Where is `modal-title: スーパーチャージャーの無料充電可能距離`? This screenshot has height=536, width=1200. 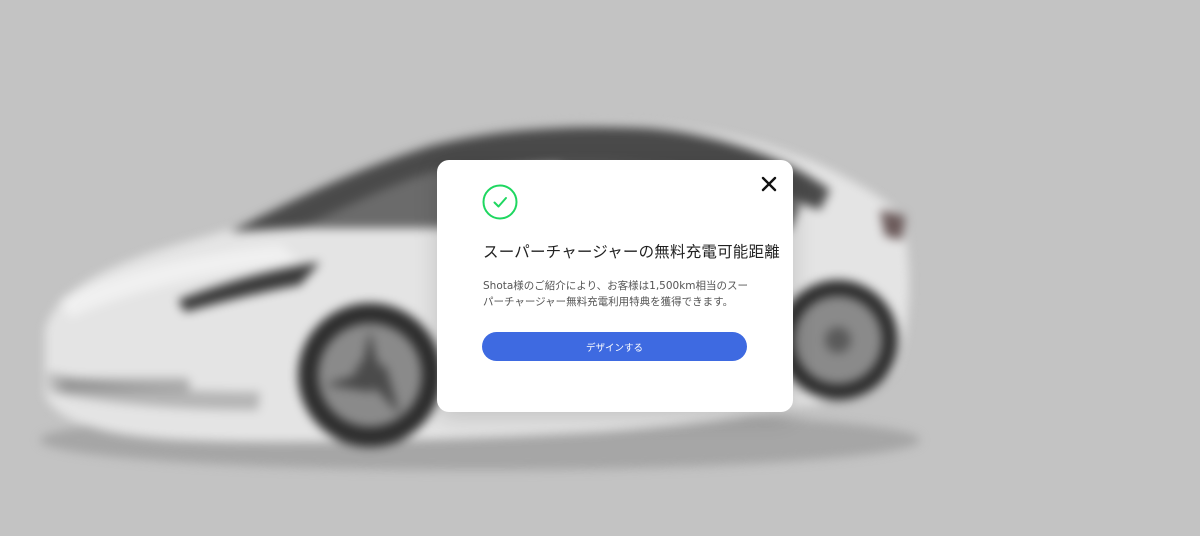
modal-title: スーパーチャージャーの無料充電可能距離 is located at coordinates (631, 252).